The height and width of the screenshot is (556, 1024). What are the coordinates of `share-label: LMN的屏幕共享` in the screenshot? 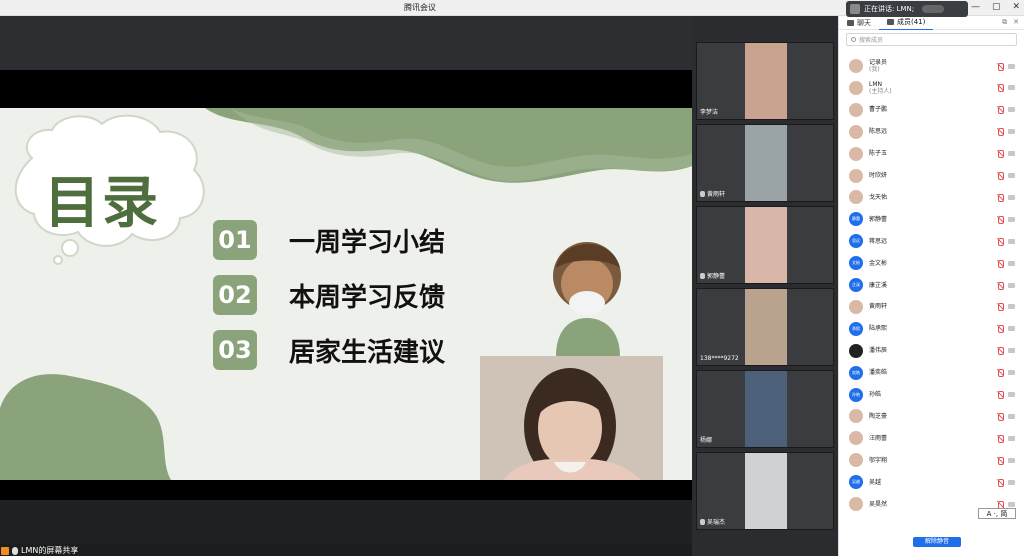 It's located at (39, 550).